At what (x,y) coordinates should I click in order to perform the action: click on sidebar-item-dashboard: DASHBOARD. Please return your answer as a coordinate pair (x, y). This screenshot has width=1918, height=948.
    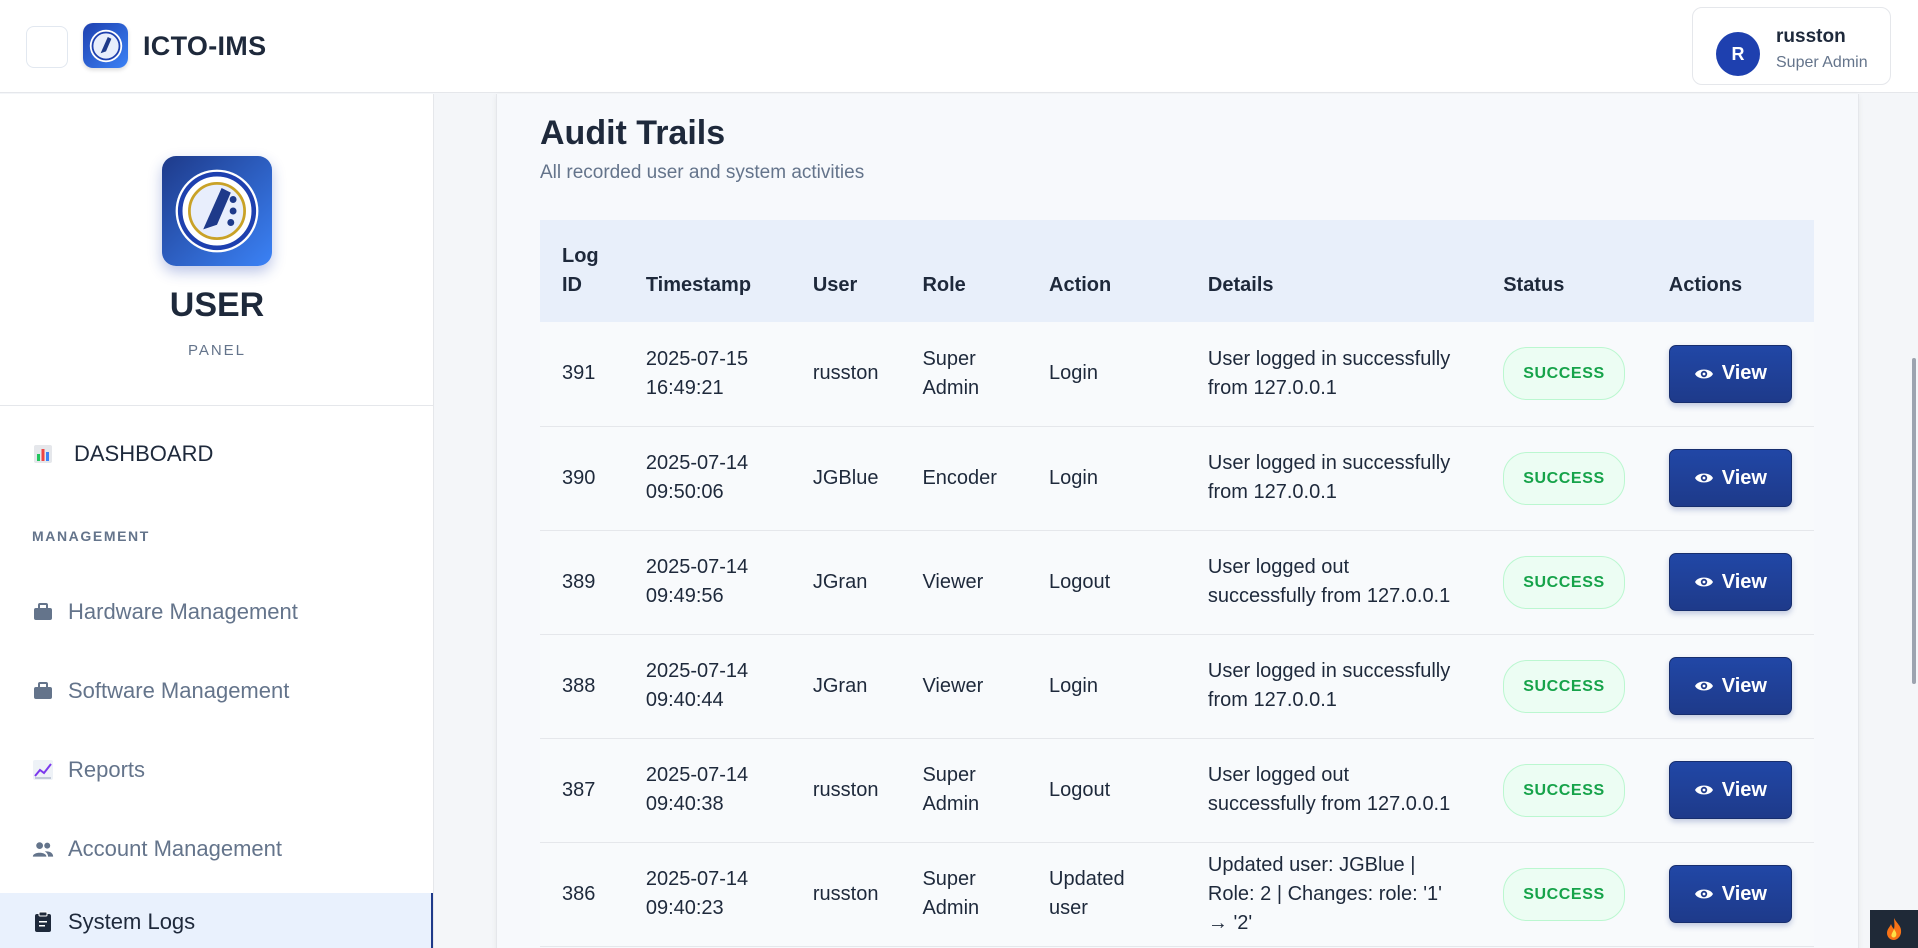
    Looking at the image, I should click on (122, 454).